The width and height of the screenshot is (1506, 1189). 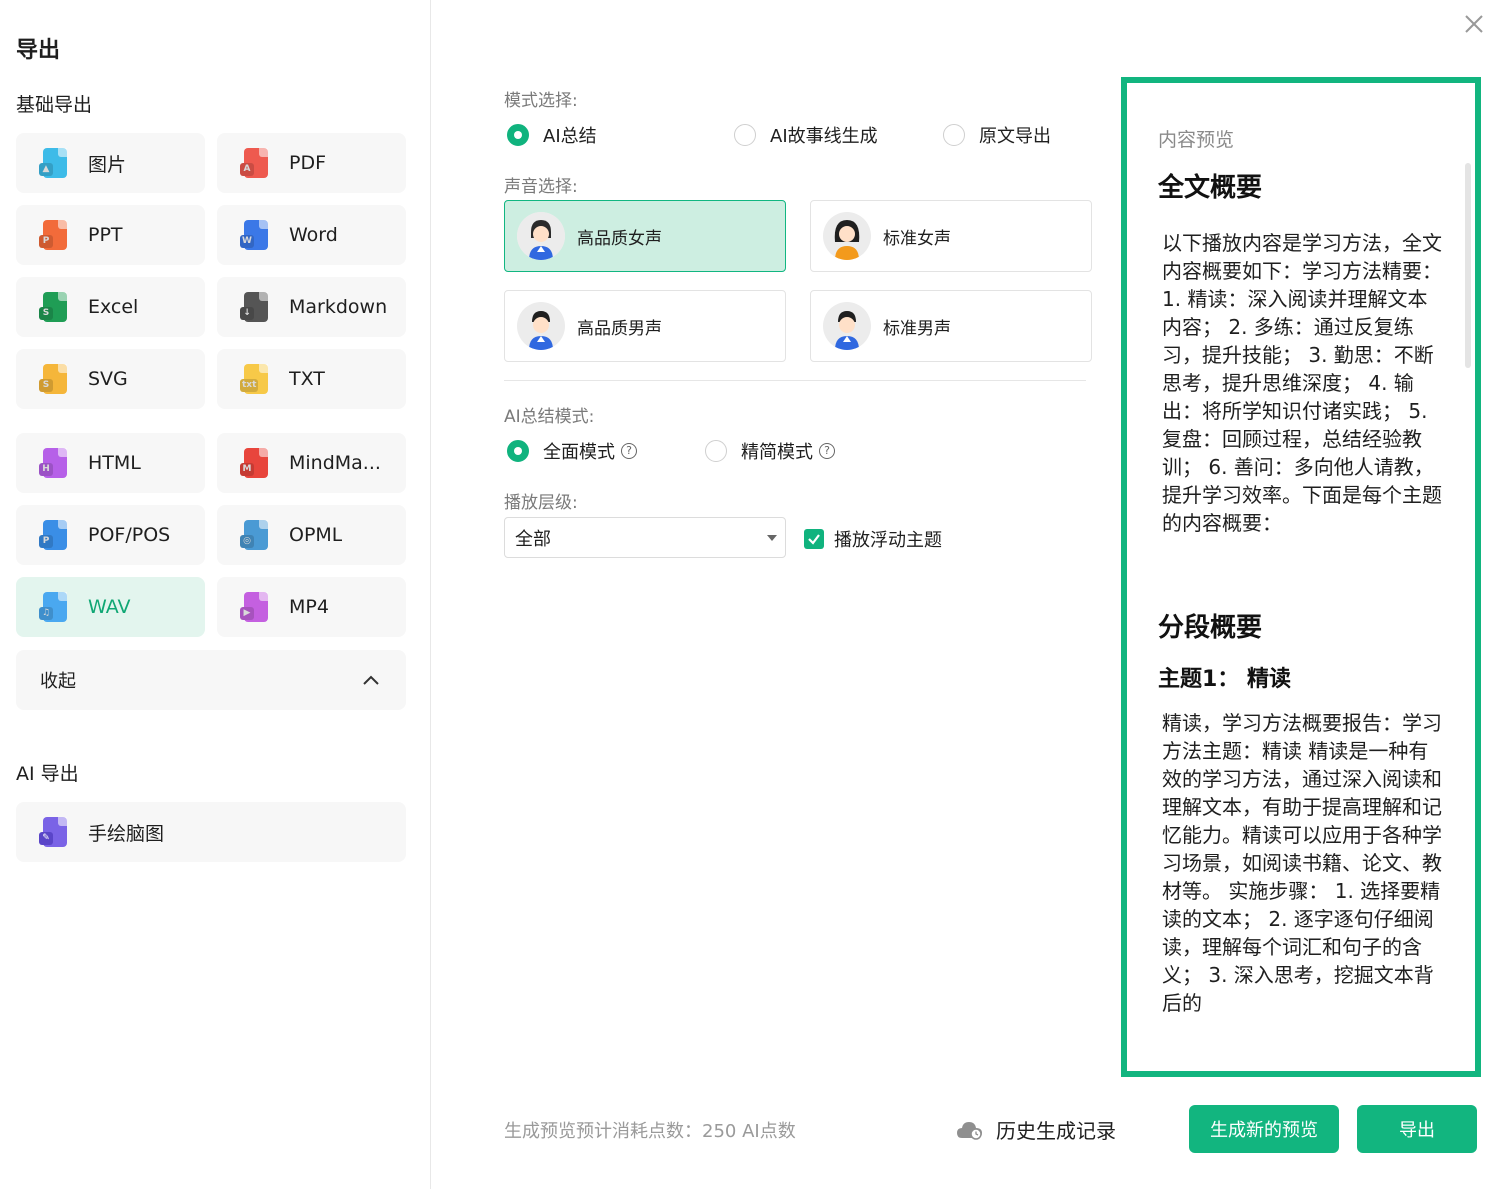 What do you see at coordinates (645, 537) in the screenshot?
I see `level-select: 全部` at bounding box center [645, 537].